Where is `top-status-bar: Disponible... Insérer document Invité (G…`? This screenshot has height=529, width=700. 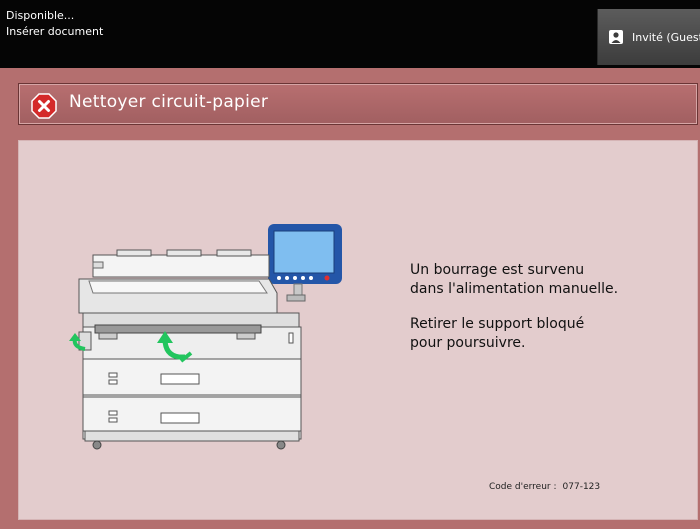
top-status-bar: Disponible... Insérer document Invité (G… is located at coordinates (350, 34).